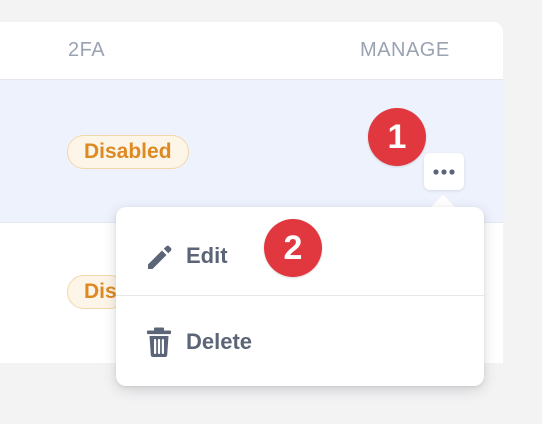 This screenshot has width=542, height=424. What do you see at coordinates (160, 257) in the screenshot?
I see `pencil-icon` at bounding box center [160, 257].